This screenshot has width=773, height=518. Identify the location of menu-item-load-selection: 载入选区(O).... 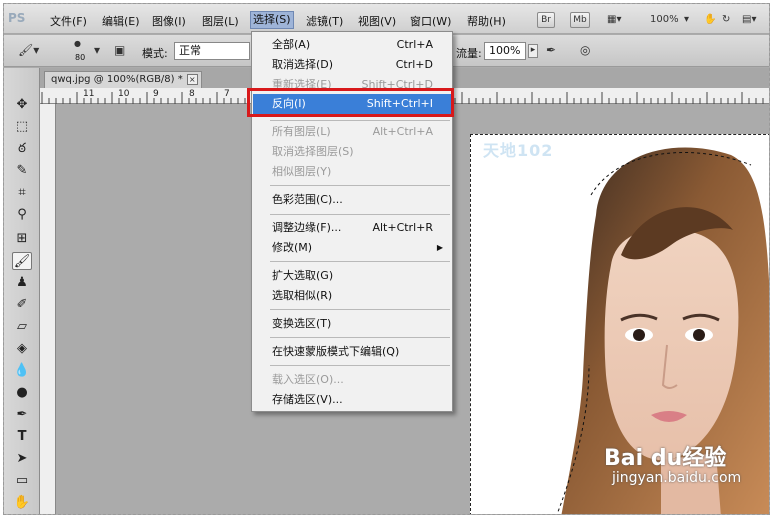
(352, 380).